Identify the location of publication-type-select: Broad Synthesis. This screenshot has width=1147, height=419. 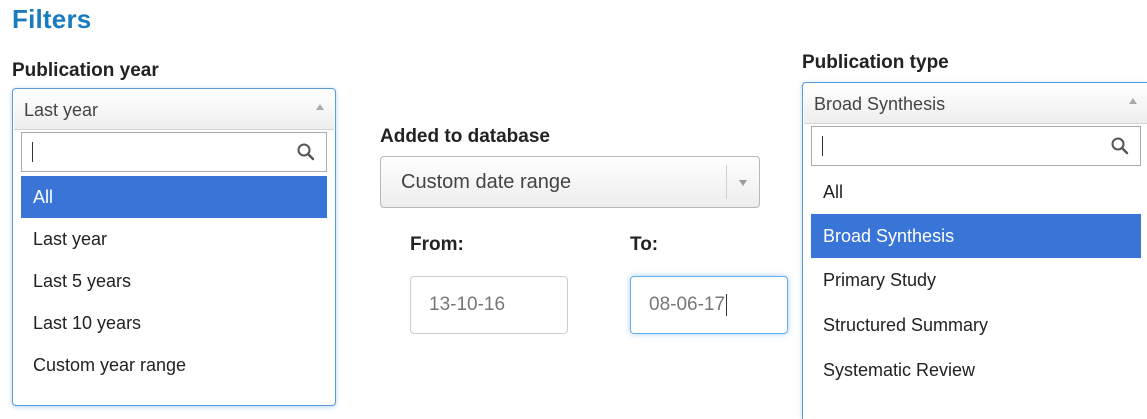
(975, 104).